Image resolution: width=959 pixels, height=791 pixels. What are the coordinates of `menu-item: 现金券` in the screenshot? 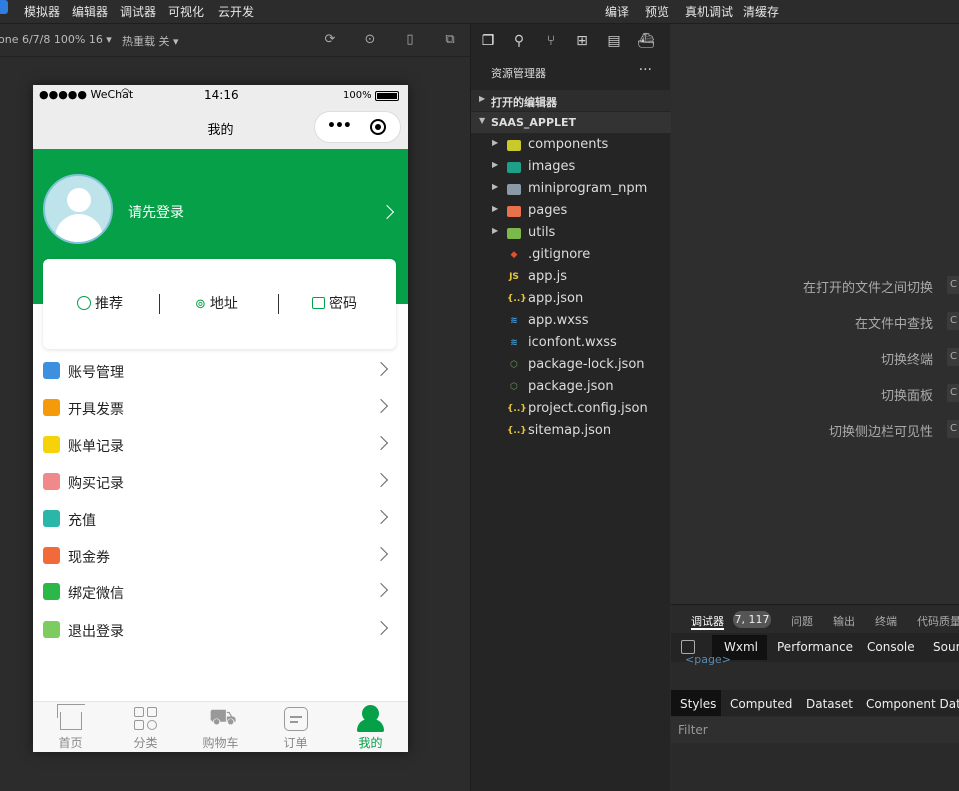 It's located at (220, 556).